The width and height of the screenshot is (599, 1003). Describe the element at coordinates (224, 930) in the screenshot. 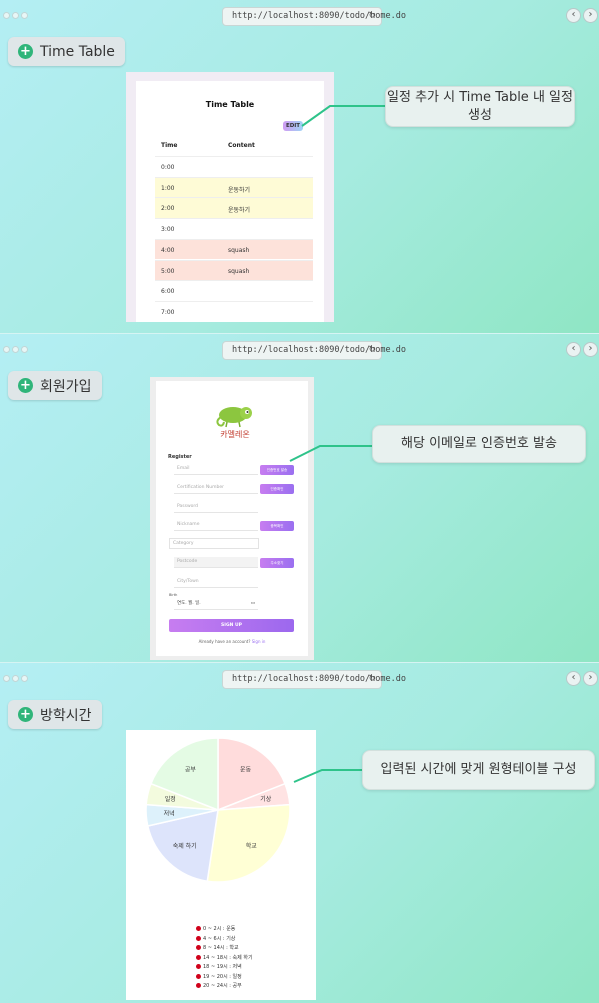

I see `legend-item: 0 ~ 2시 : 운동` at that location.